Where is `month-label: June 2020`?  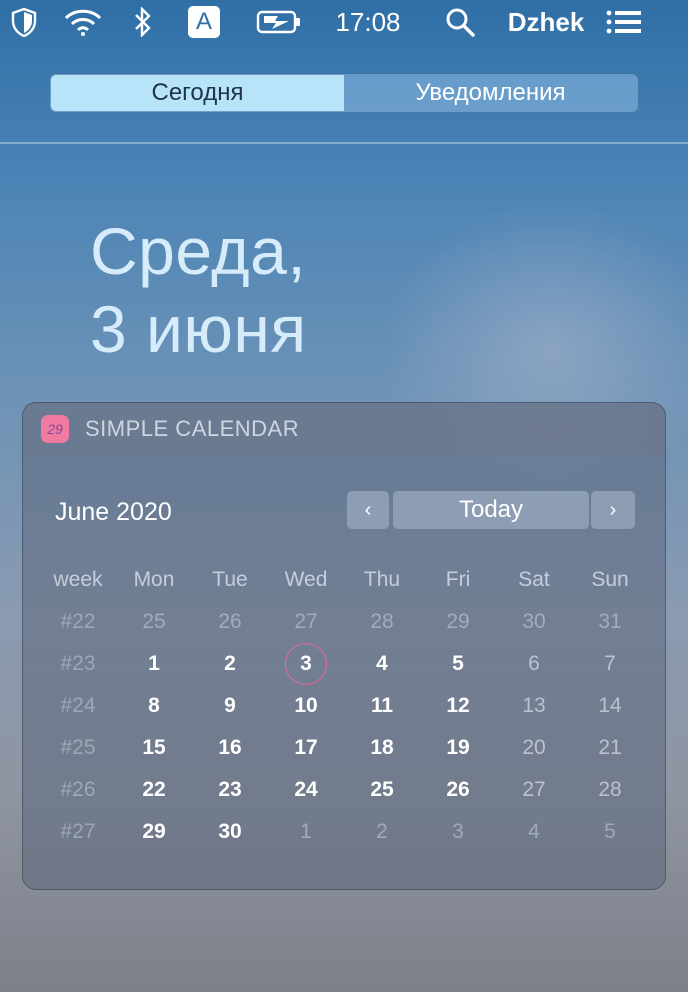 month-label: June 2020 is located at coordinates (113, 512).